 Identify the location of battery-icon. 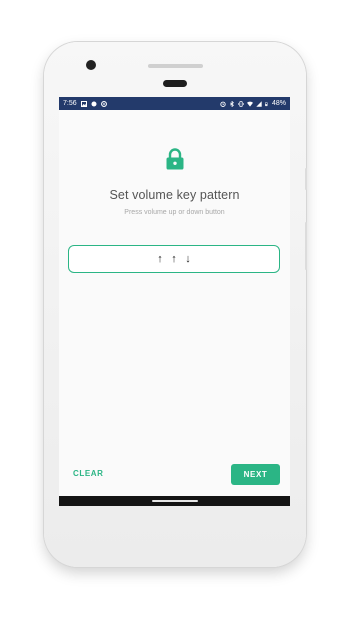
(266, 103).